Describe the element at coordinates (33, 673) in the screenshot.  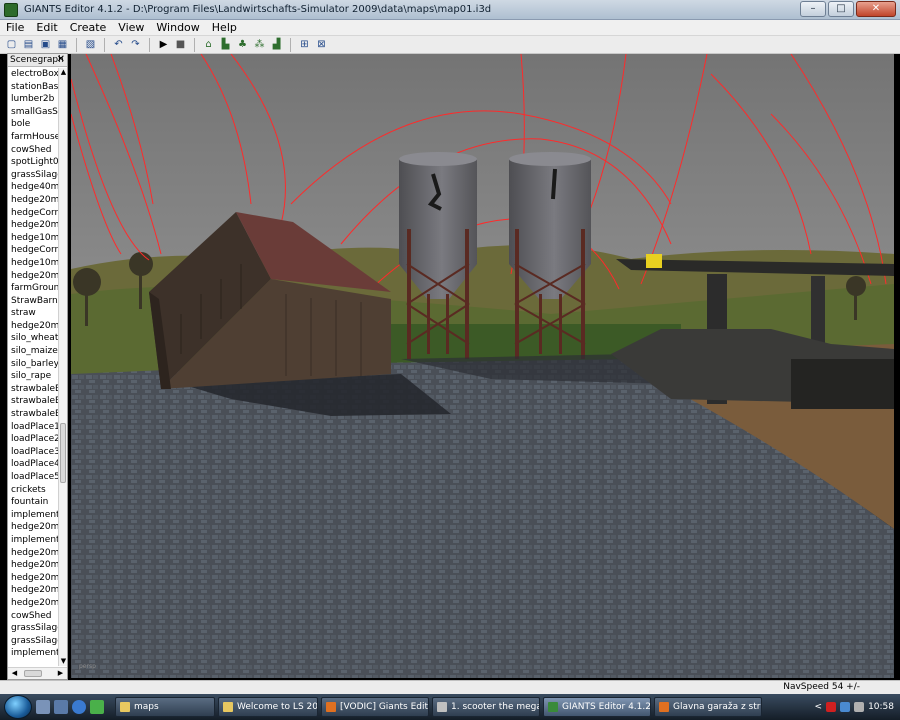
I see `scenegraph-hscroll-thumb` at that location.